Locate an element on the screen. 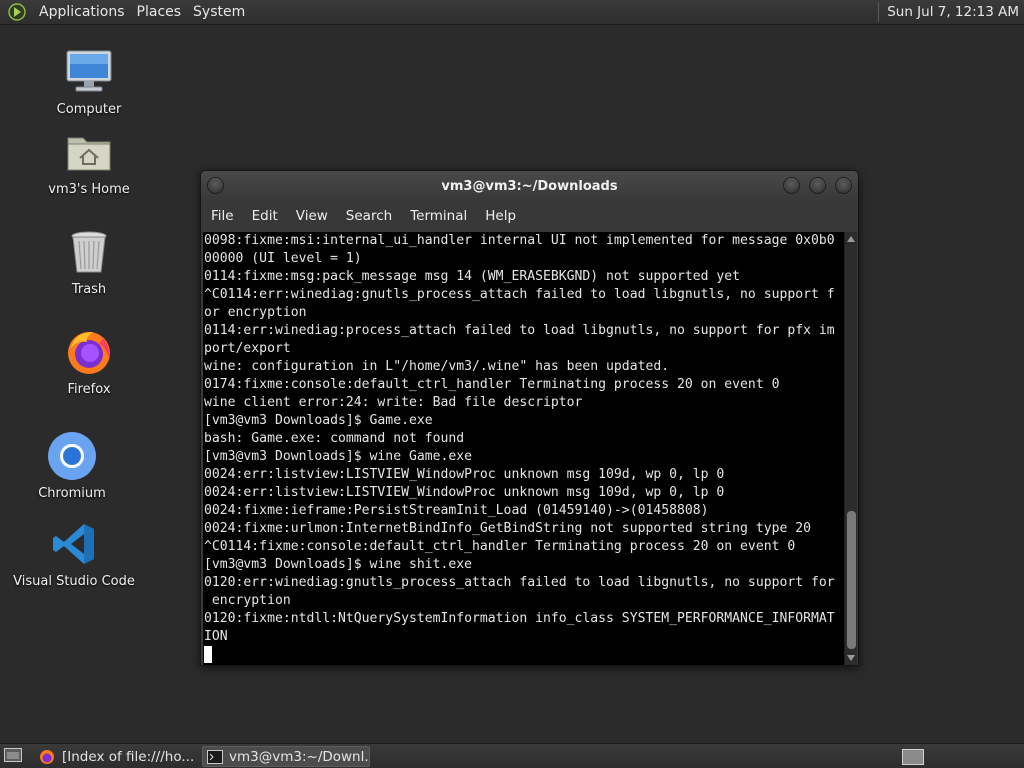 The height and width of the screenshot is (768, 1024). home-folder-icon is located at coordinates (89, 152).